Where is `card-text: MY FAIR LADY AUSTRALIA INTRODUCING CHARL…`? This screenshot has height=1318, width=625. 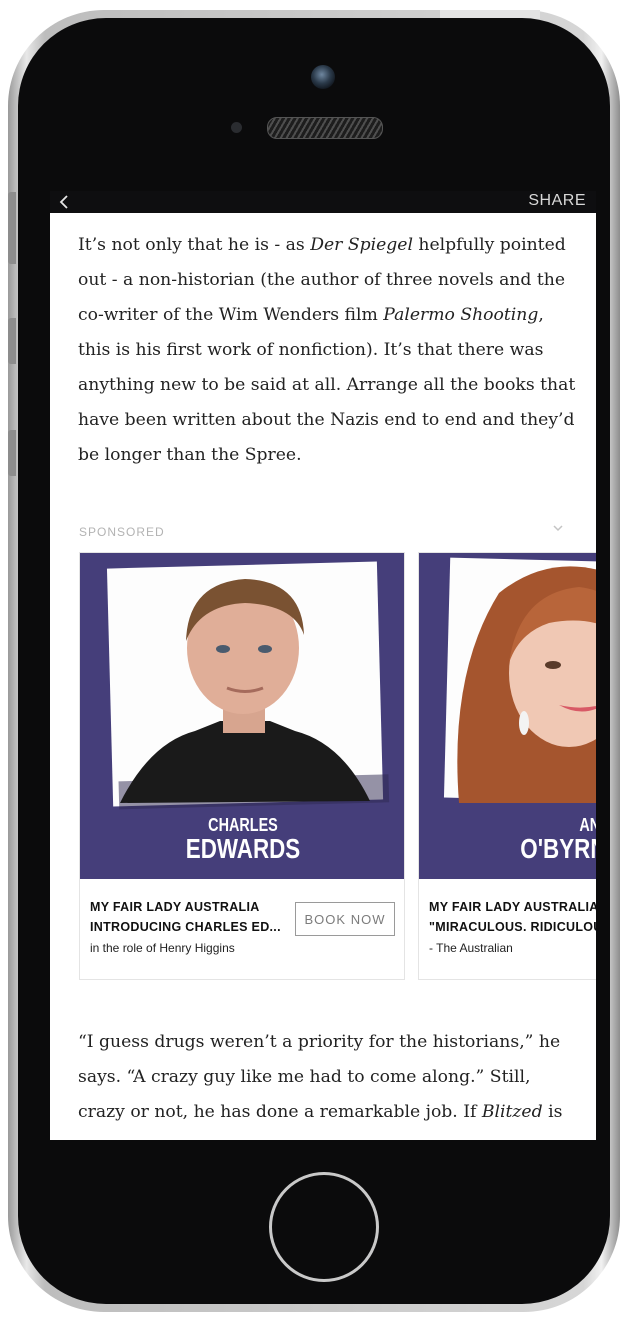 card-text: MY FAIR LADY AUSTRALIA INTRODUCING CHARL… is located at coordinates (185, 928).